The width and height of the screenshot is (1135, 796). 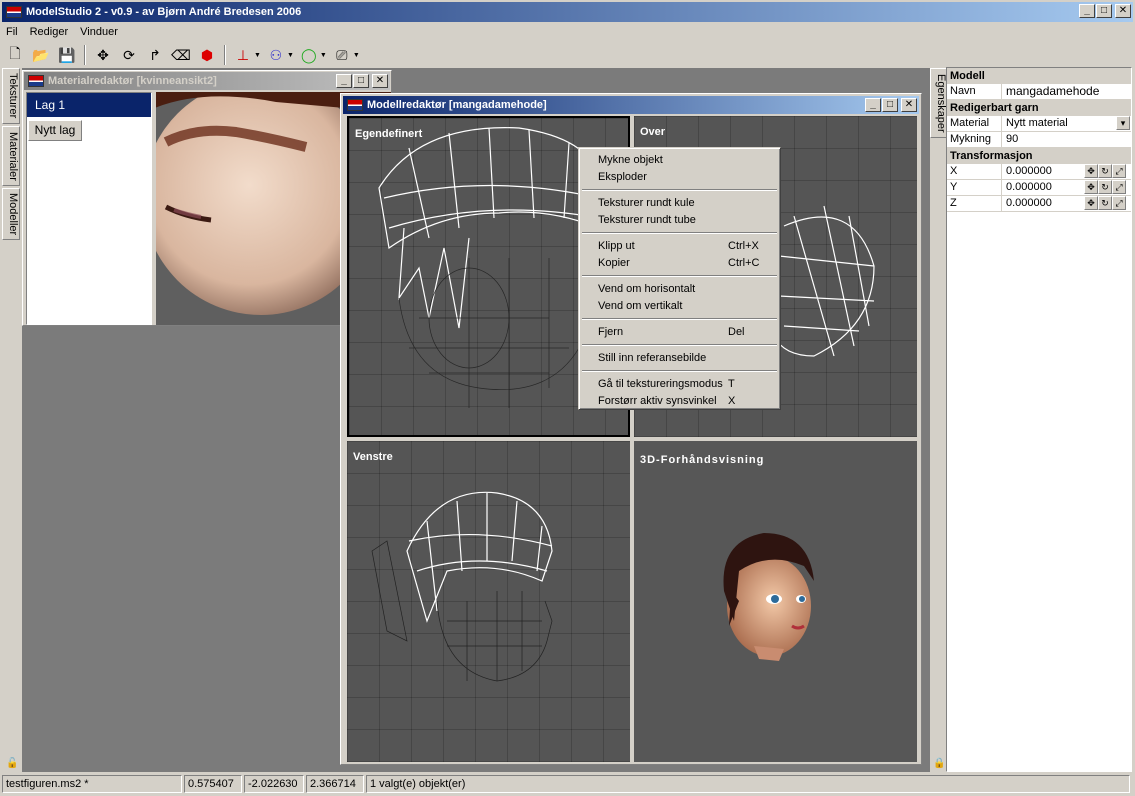 What do you see at coordinates (679, 288) in the screenshot?
I see `menu-item-flip-horizontal: Vend om horisontalt` at bounding box center [679, 288].